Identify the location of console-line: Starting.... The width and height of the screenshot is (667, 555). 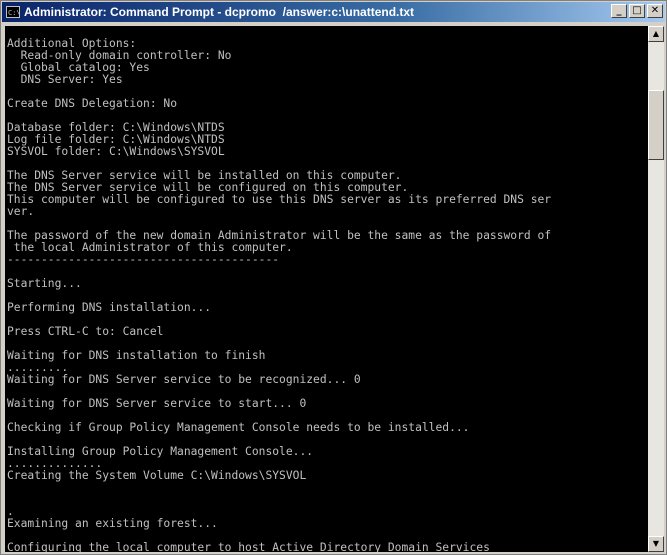
(44, 283).